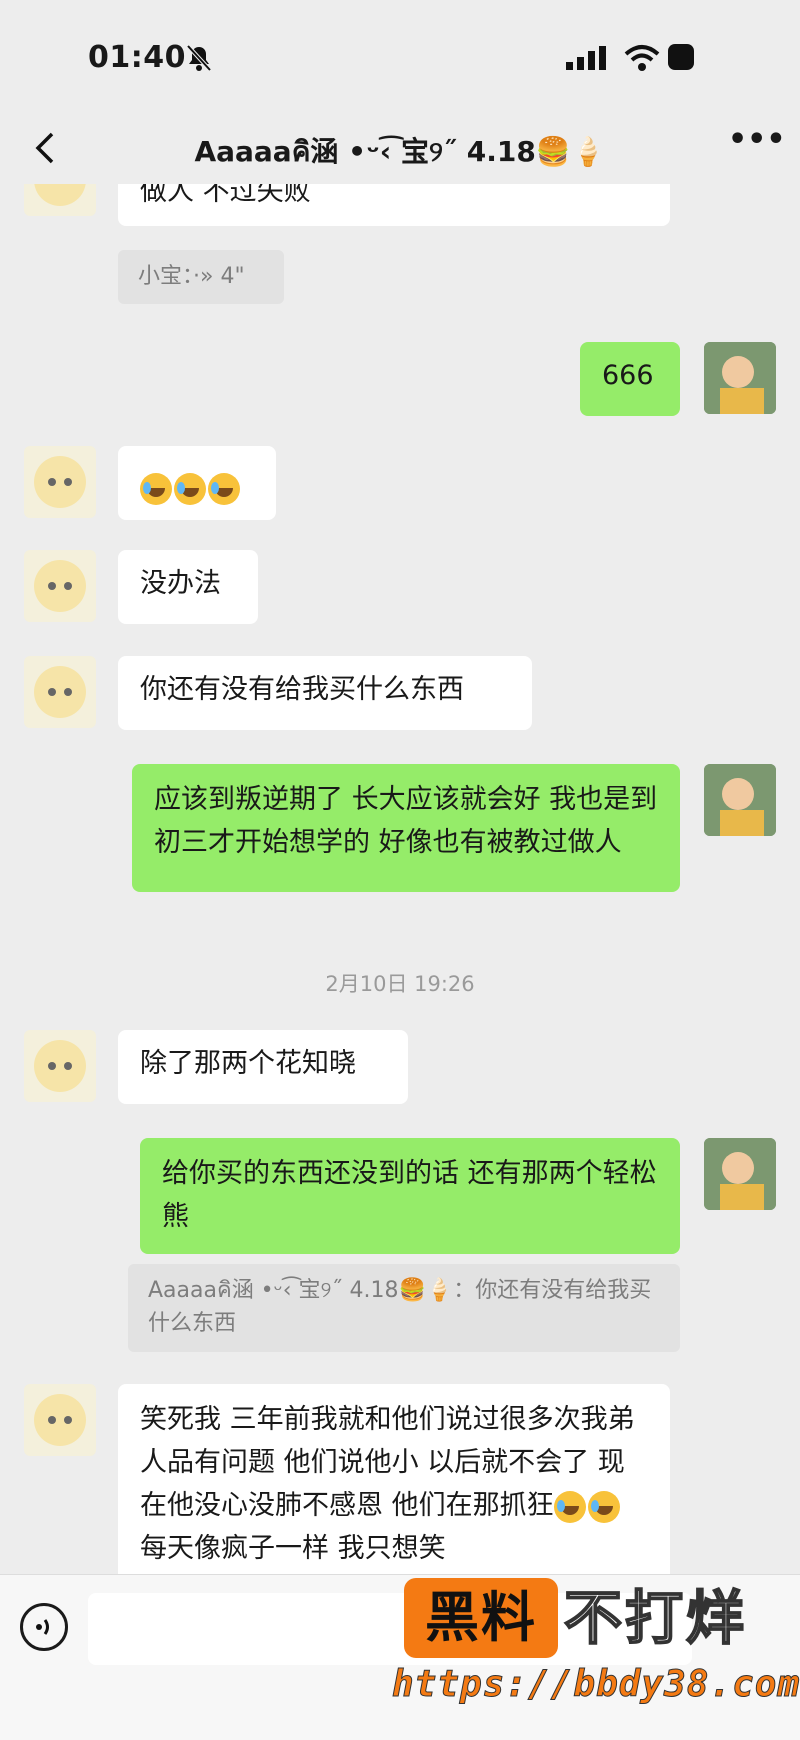 The height and width of the screenshot is (1740, 800). Describe the element at coordinates (757, 143) in the screenshot. I see `more-options-icon: •••` at that location.